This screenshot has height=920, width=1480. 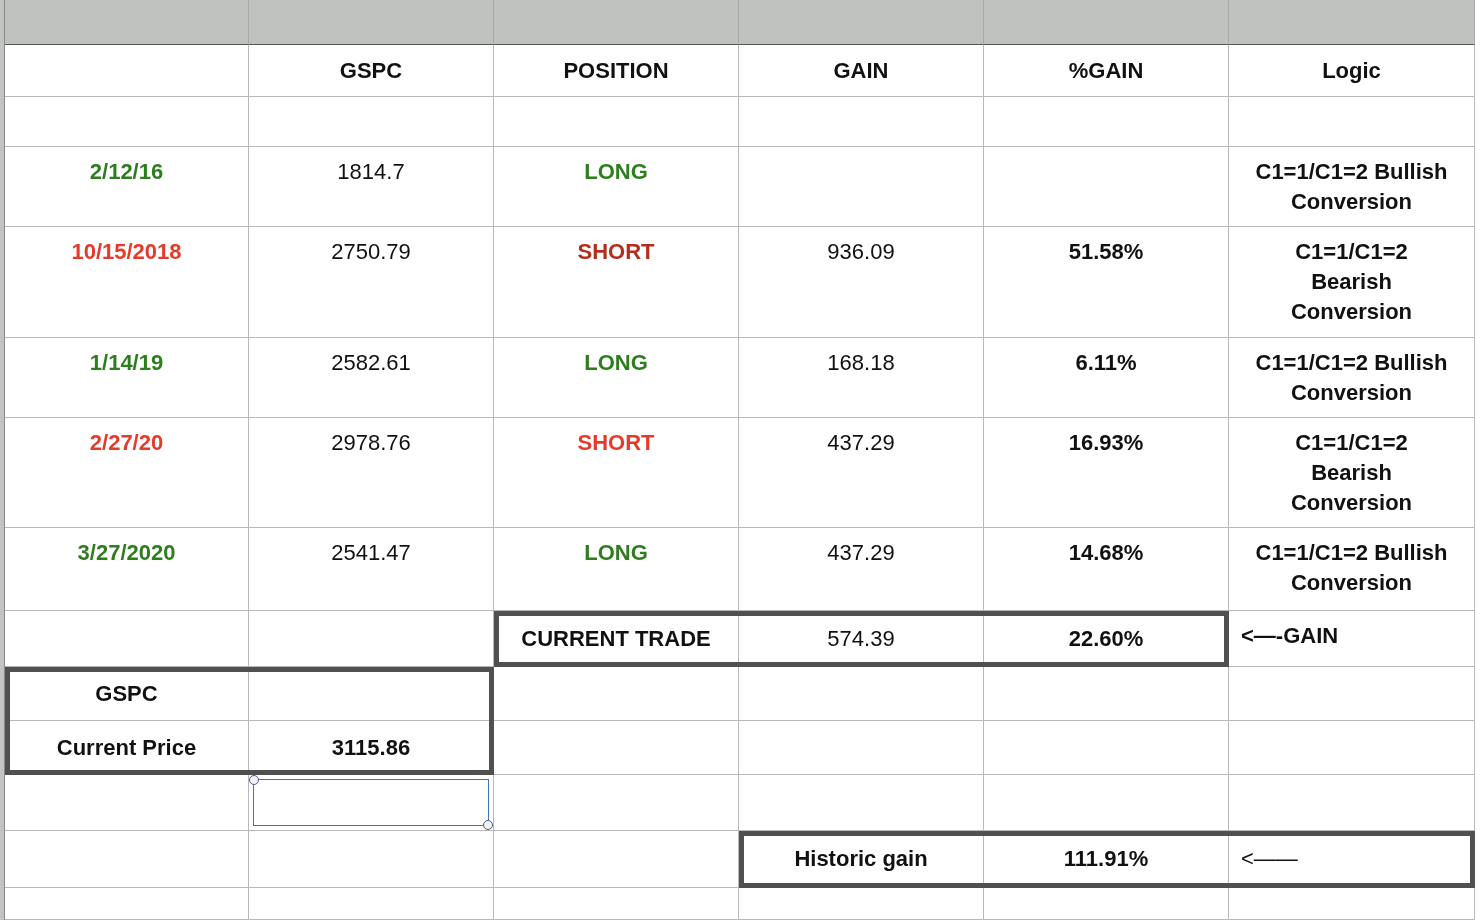 I want to click on price-cell: 2978.76, so click(x=371, y=473).